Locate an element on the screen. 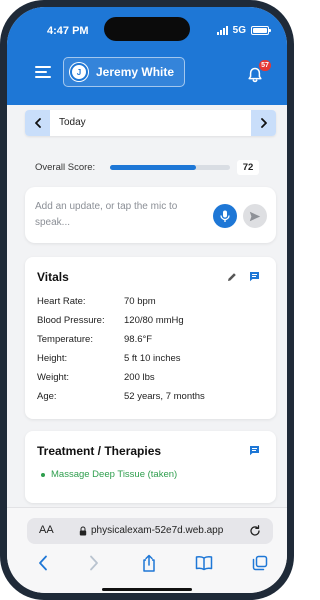 The height and width of the screenshot is (600, 320). url-text: physicalexam-52e7d.web.app is located at coordinates (157, 530).